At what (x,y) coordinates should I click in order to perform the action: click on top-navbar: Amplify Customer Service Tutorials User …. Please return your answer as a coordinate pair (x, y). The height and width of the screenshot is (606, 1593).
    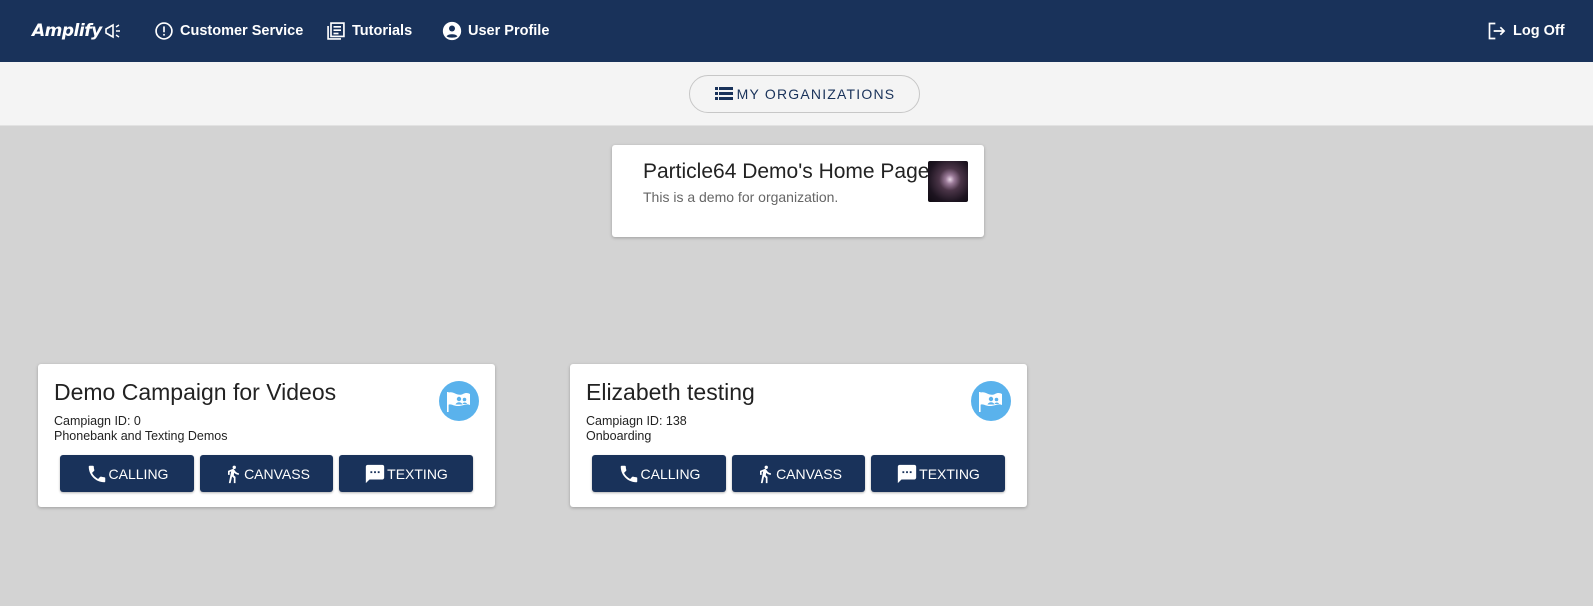
    Looking at the image, I should click on (796, 31).